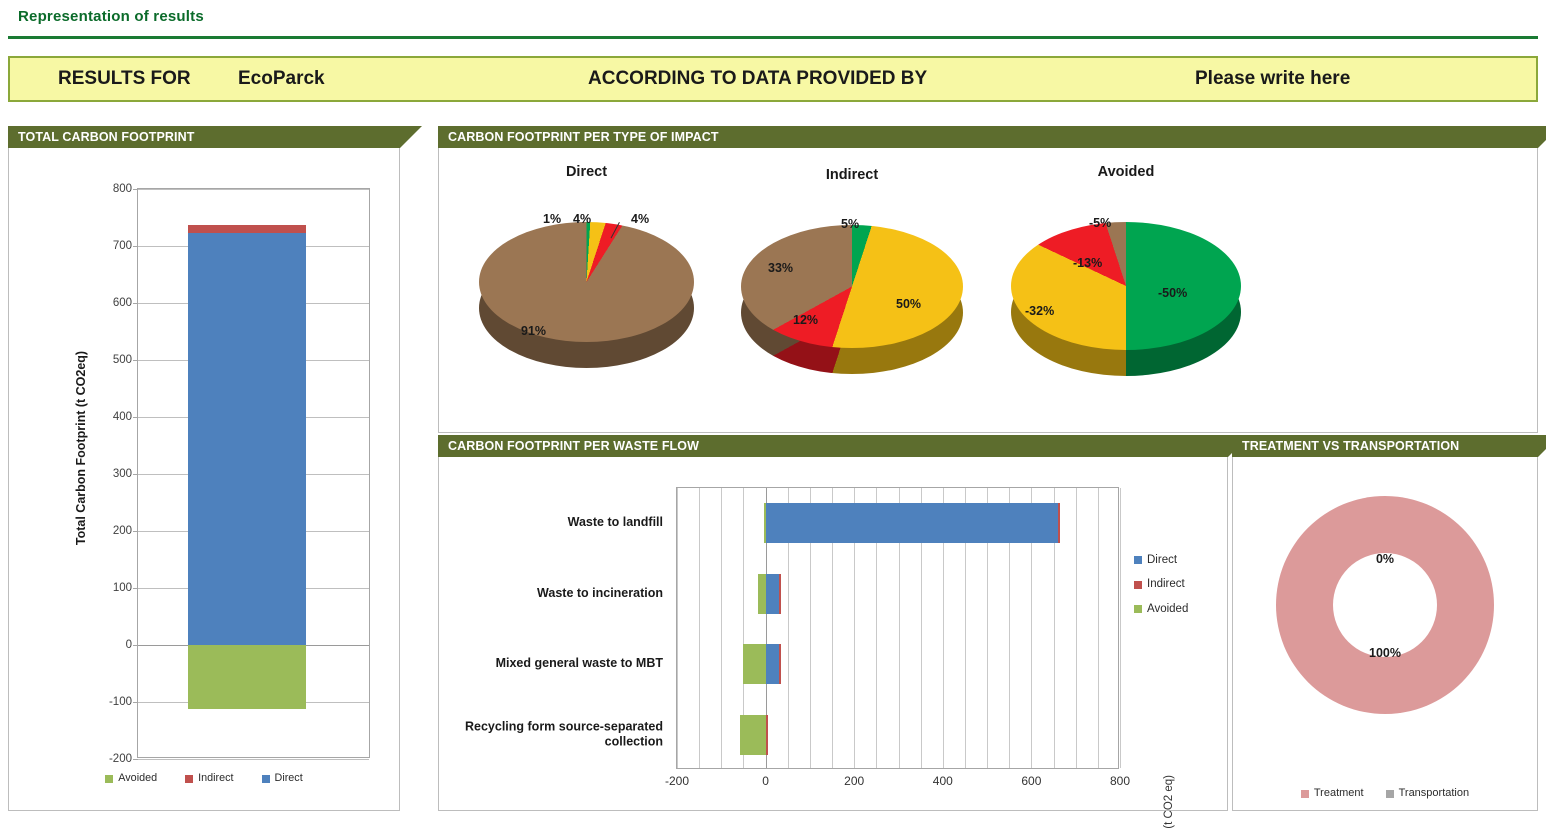 The image size is (1546, 829). Describe the element at coordinates (122, 531) in the screenshot. I see `total-chart-y-tick: 200` at that location.